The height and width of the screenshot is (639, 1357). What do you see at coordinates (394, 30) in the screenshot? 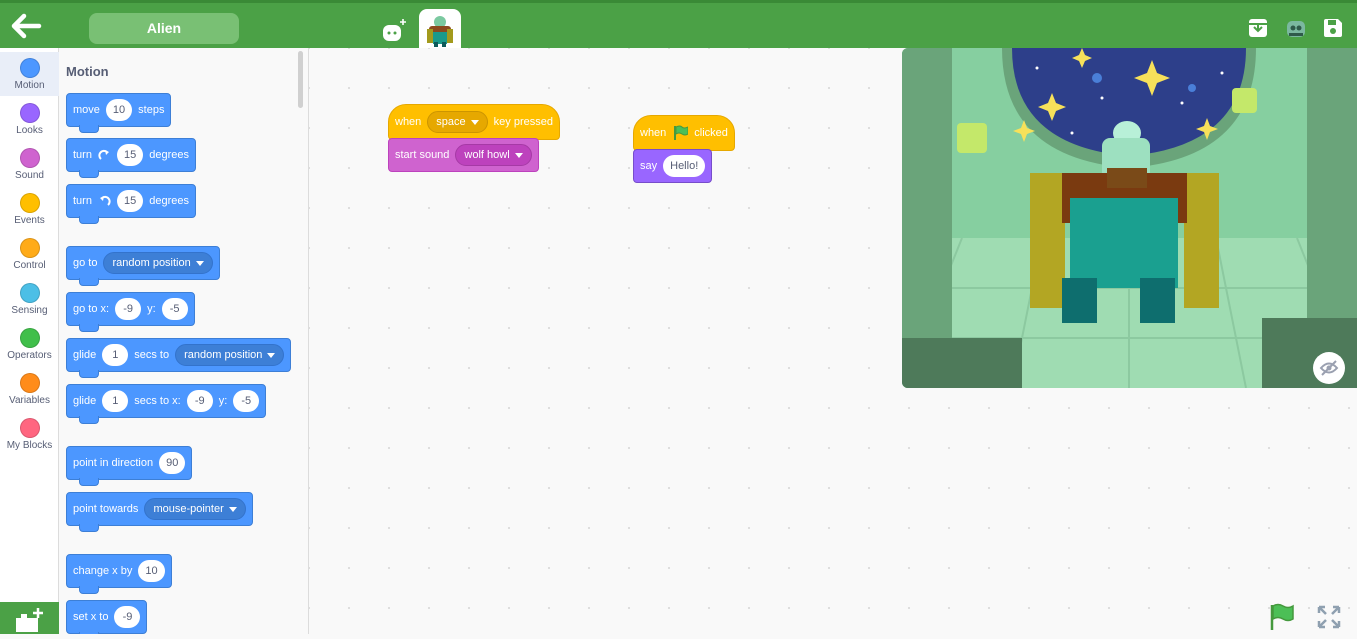
I see `code-tab-icon` at bounding box center [394, 30].